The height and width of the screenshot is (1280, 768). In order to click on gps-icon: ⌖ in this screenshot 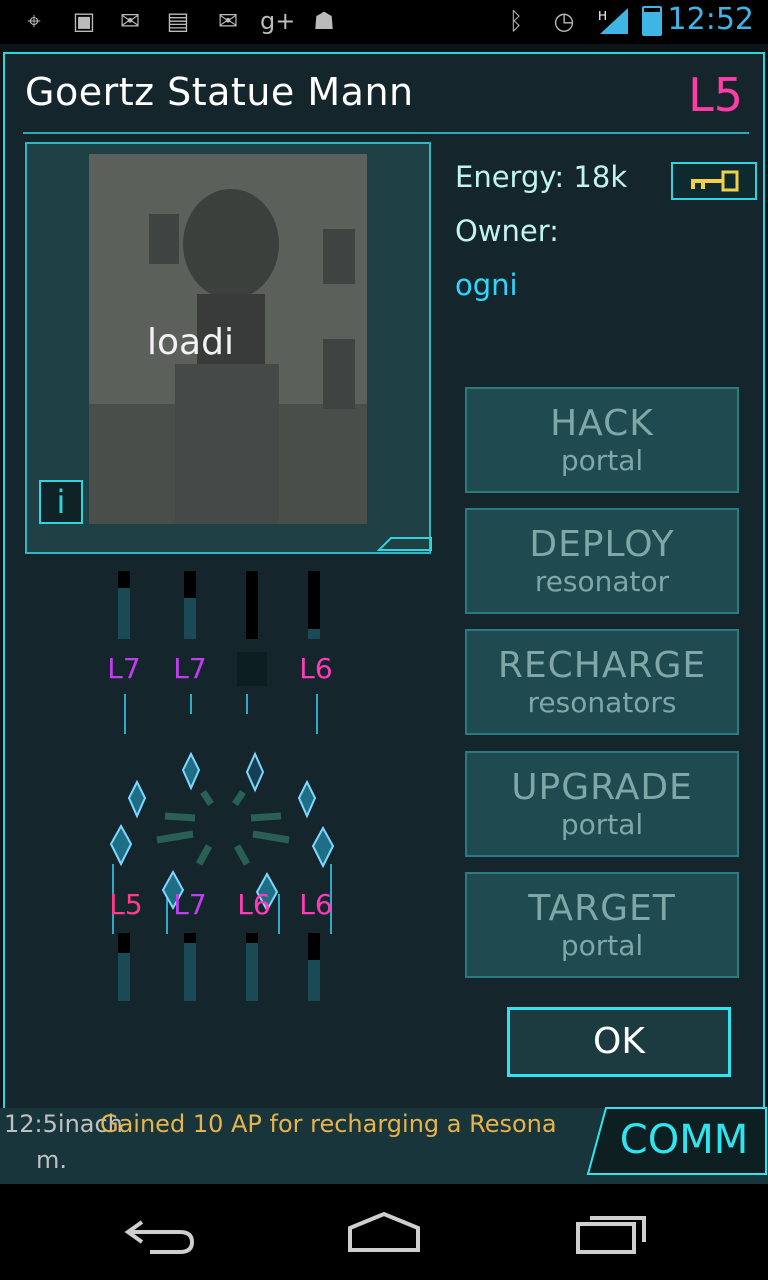, I will do `click(34, 21)`.